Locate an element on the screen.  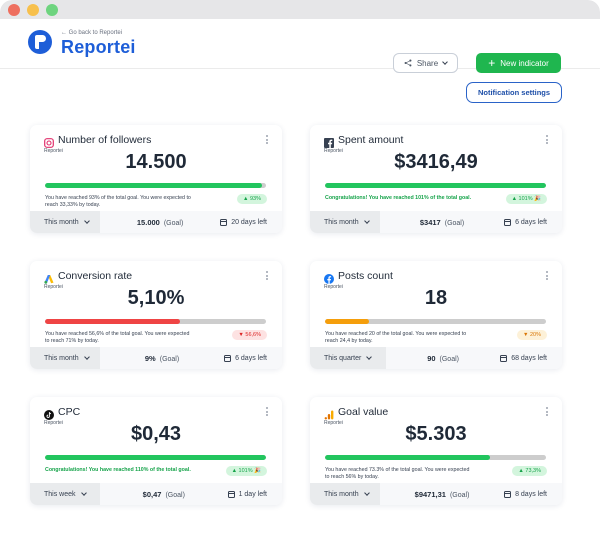
card-value: 14.500 is located at coordinates (156, 162).